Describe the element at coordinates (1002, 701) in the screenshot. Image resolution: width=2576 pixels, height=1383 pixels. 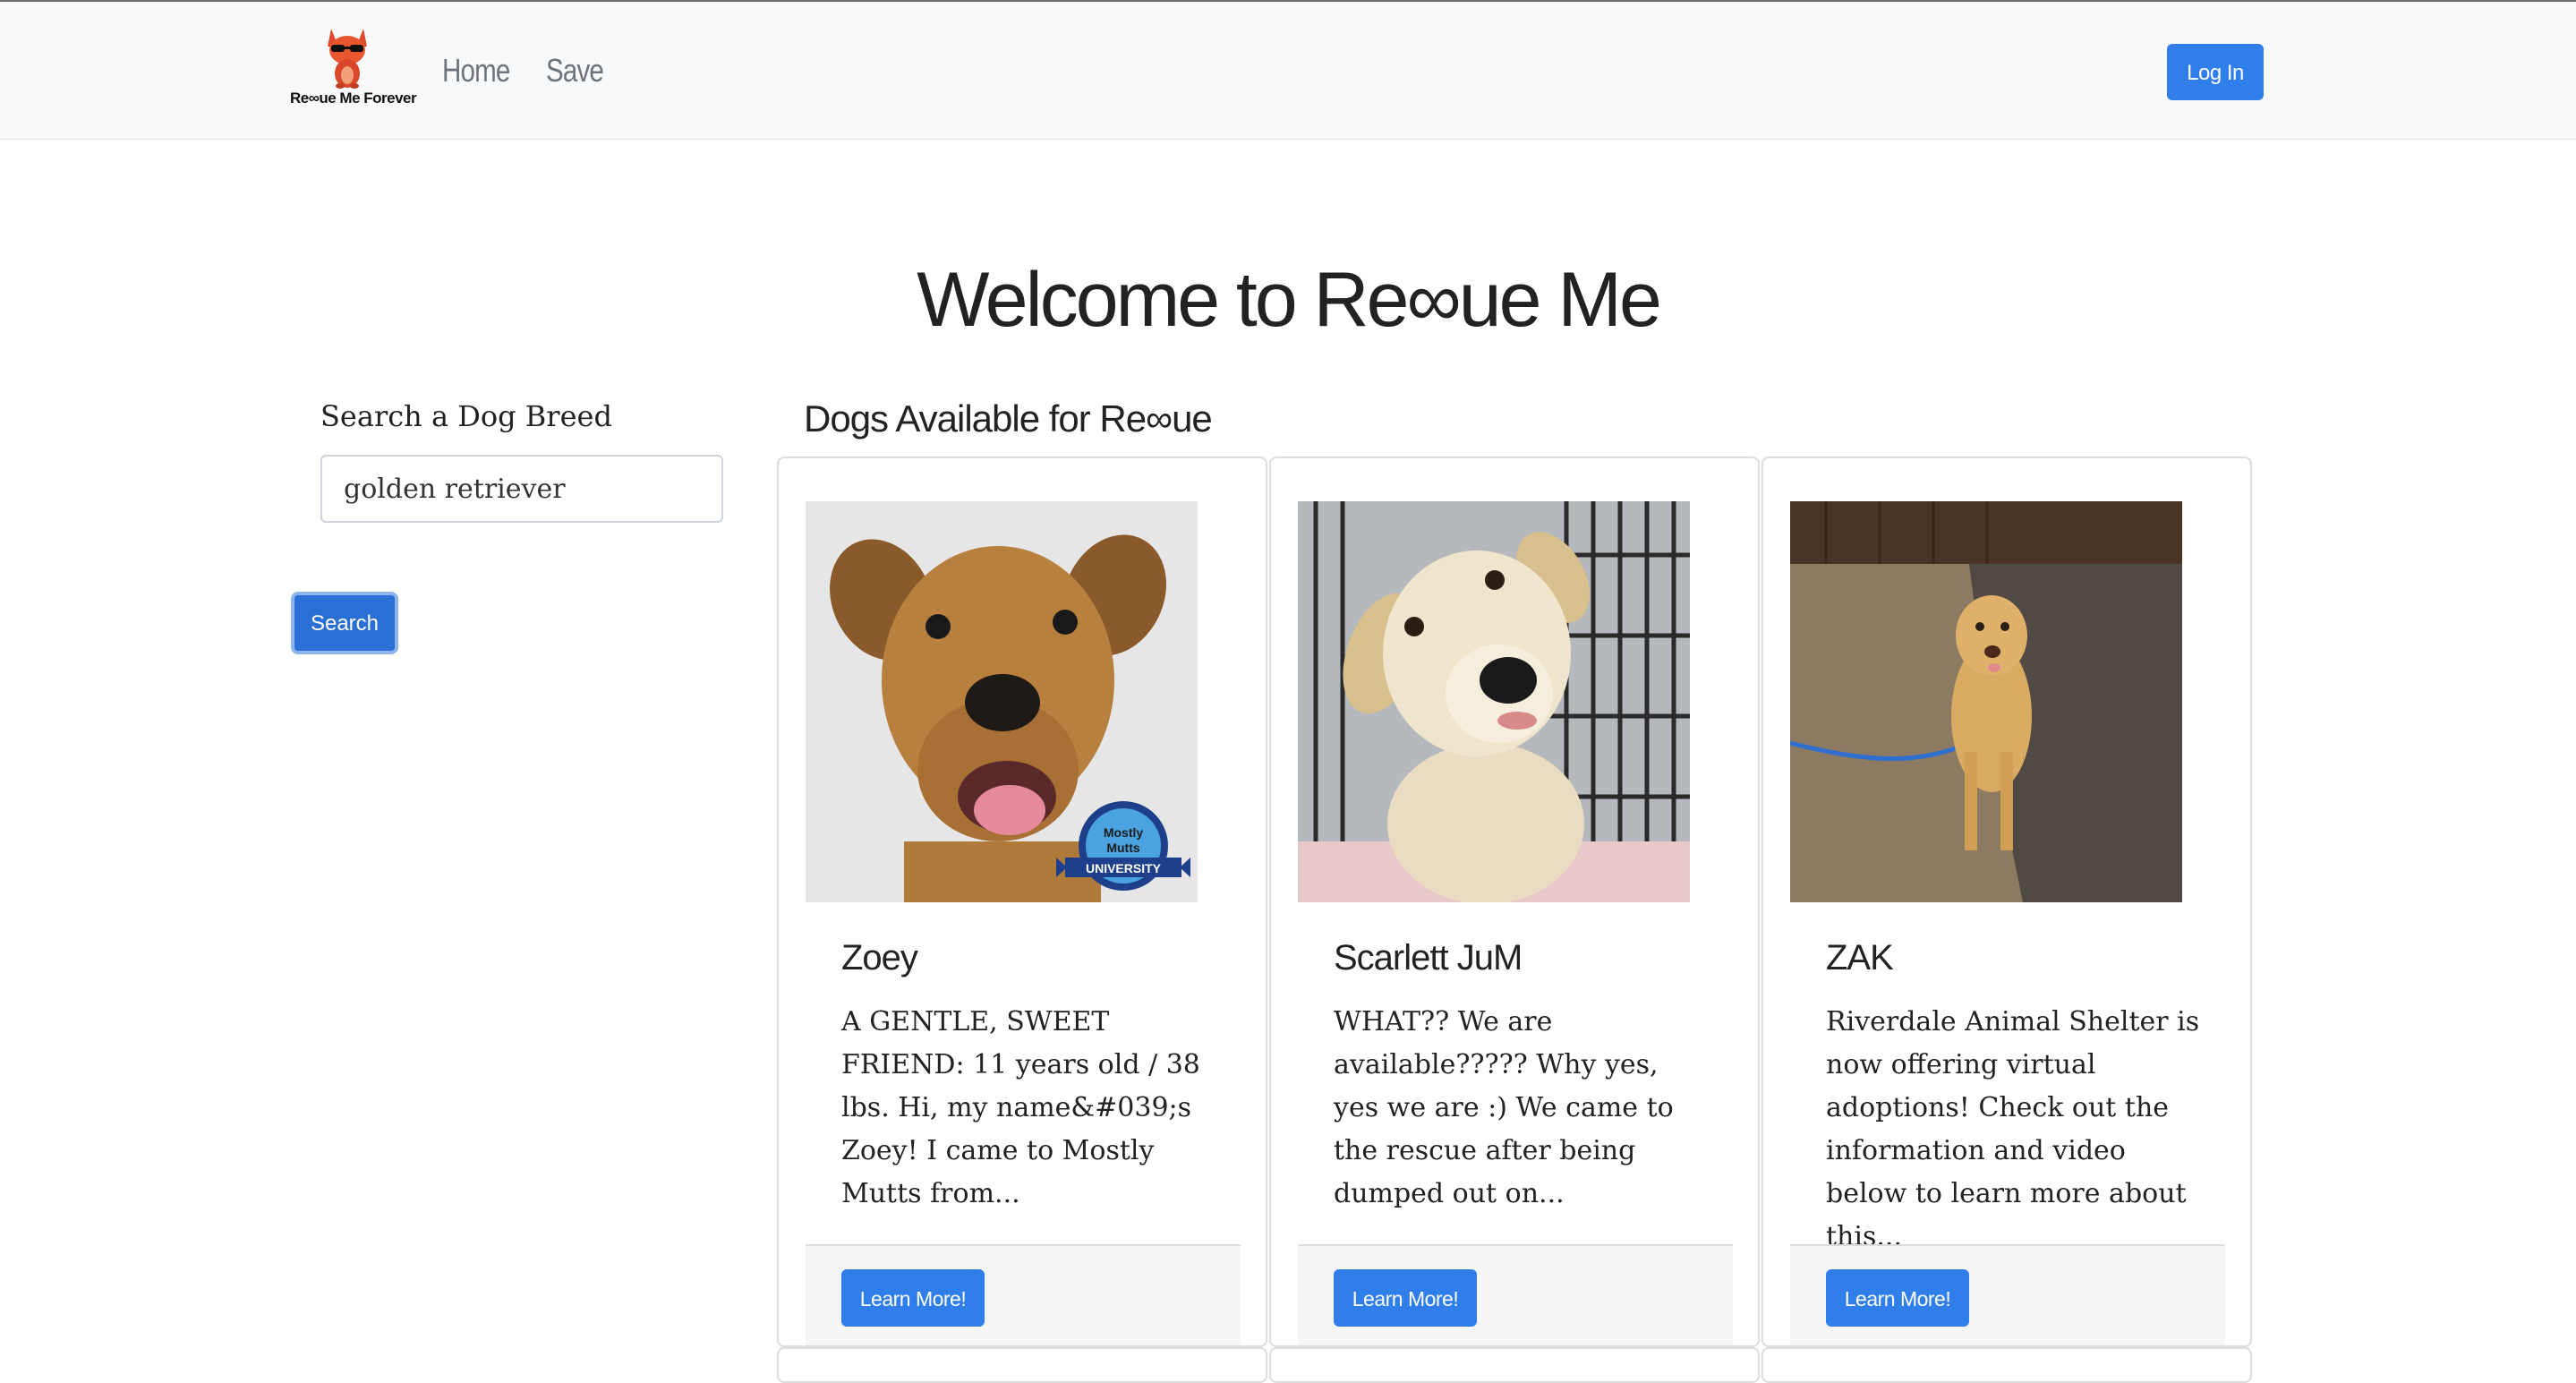
I see `dog-photo: Mostly Mutts UNIVERSITY` at that location.